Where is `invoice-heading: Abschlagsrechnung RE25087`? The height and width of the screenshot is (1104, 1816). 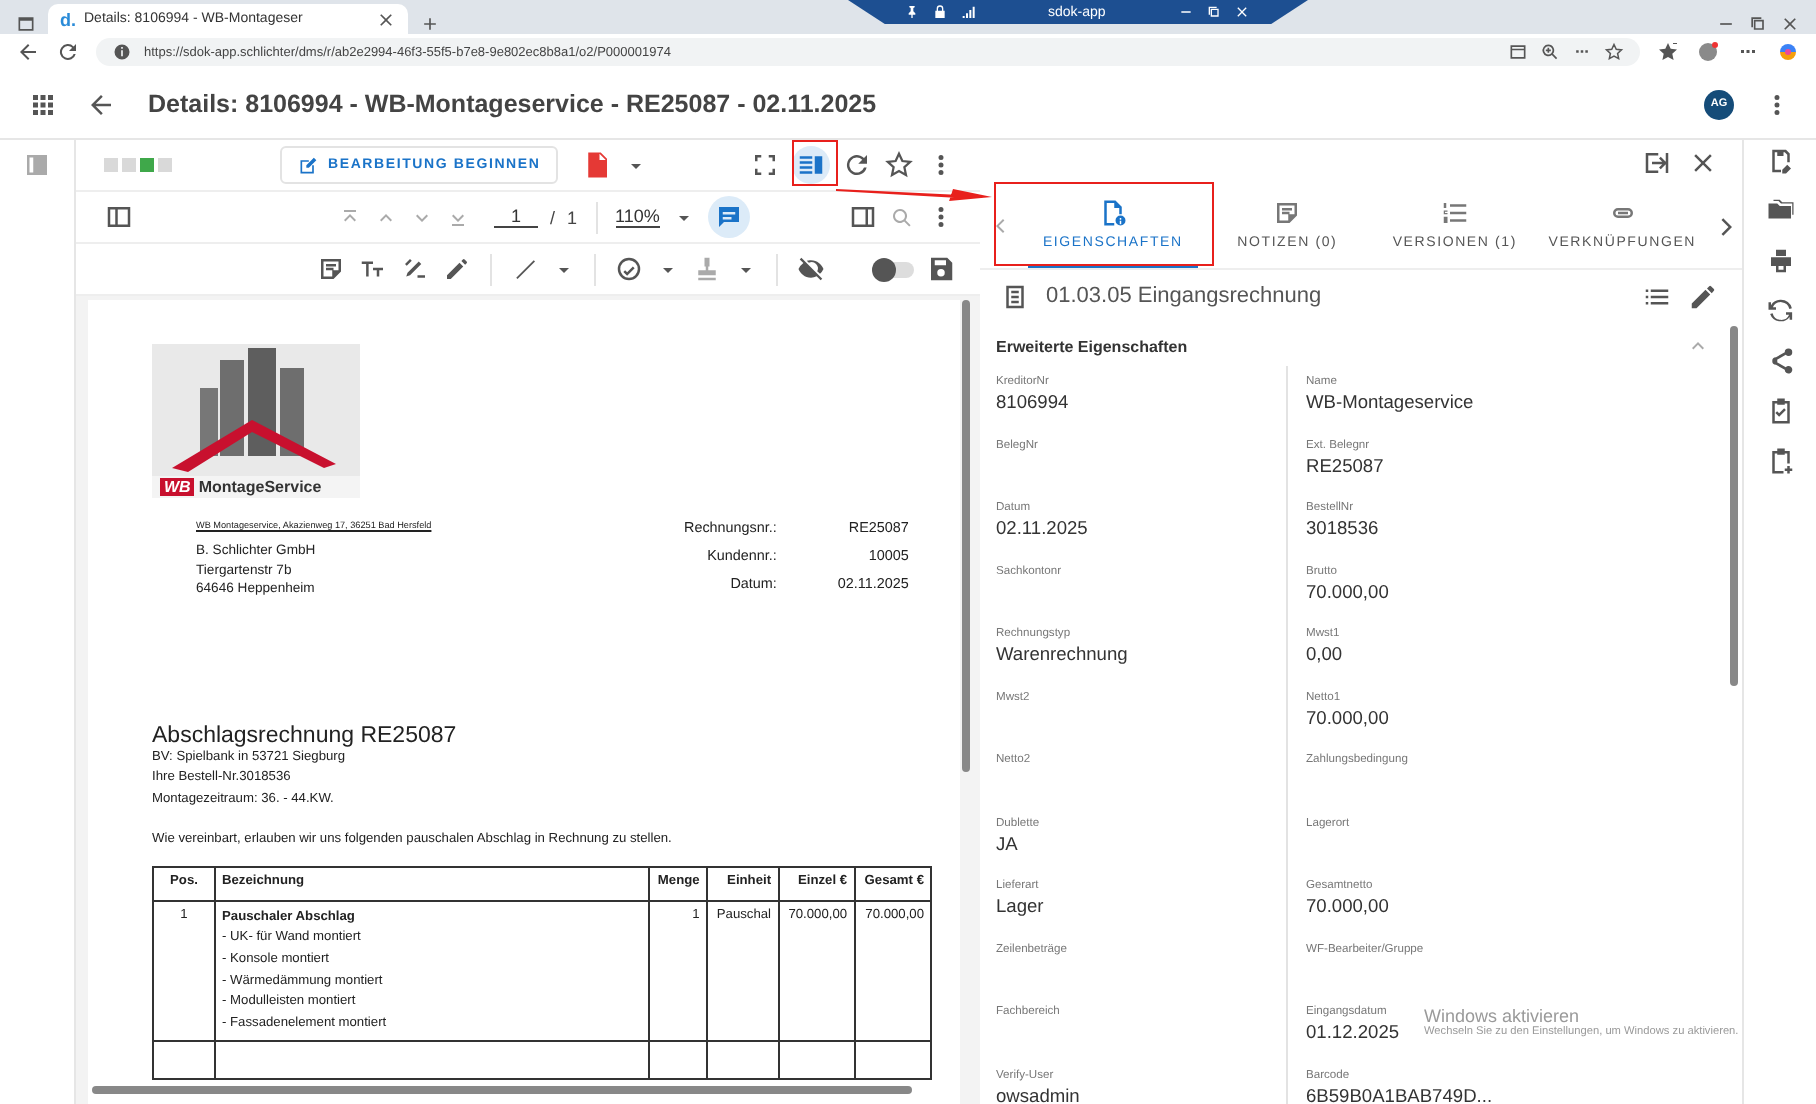 invoice-heading: Abschlagsrechnung RE25087 is located at coordinates (305, 735).